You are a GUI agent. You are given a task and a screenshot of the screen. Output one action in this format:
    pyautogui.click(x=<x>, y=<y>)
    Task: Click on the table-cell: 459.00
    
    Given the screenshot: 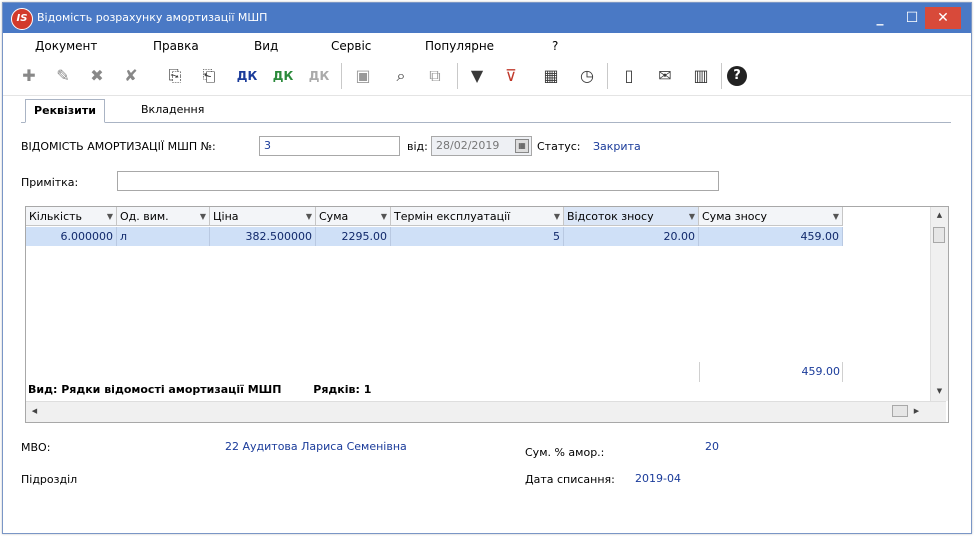 What is the action you would take?
    pyautogui.click(x=771, y=236)
    